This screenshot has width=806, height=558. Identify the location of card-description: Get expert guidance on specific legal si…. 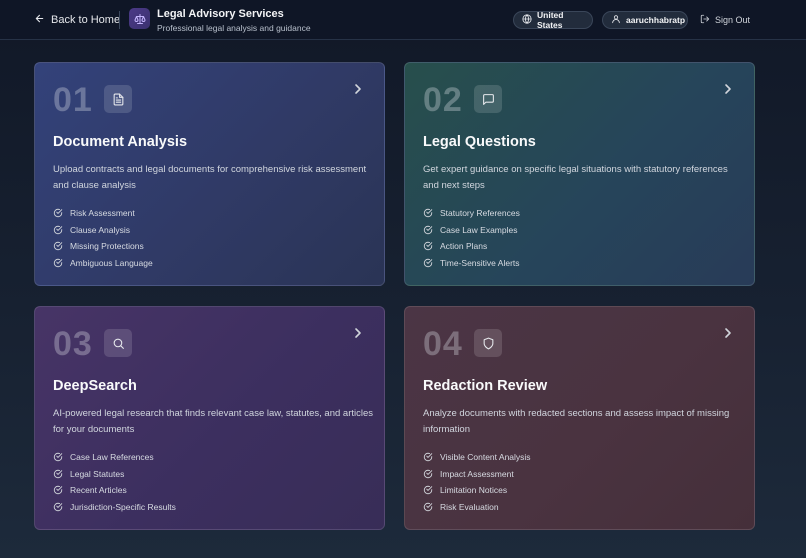
(575, 177).